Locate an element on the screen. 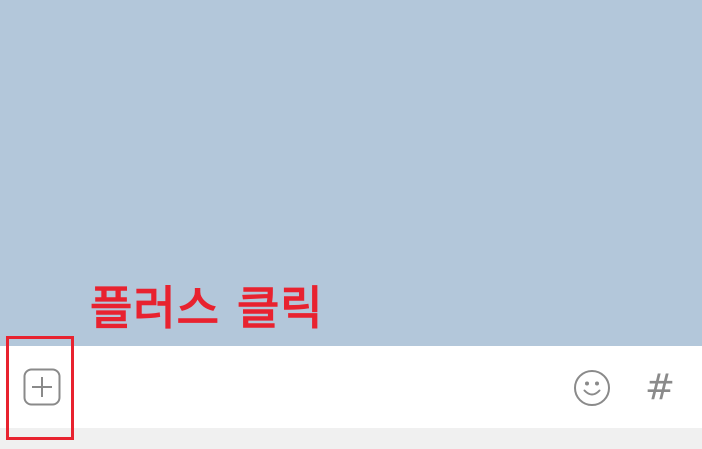 This screenshot has width=702, height=449. hashtag-button: # is located at coordinates (660, 388).